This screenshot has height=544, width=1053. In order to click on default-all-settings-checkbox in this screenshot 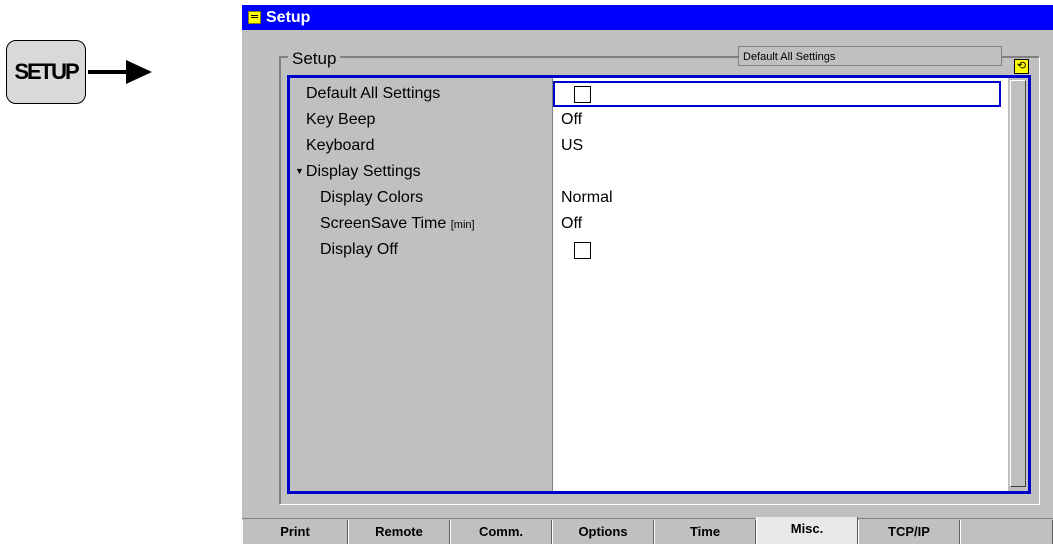, I will do `click(582, 94)`.